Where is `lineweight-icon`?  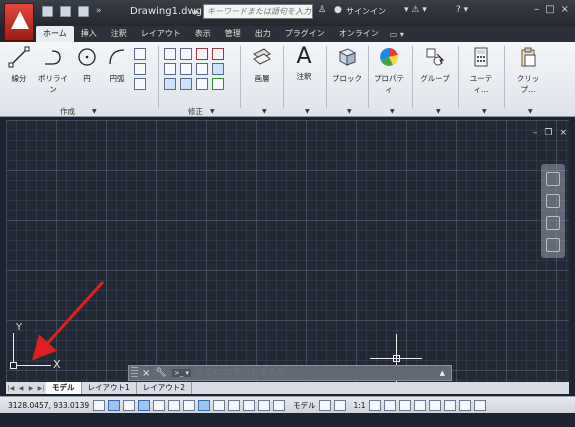 lineweight-icon is located at coordinates (249, 405).